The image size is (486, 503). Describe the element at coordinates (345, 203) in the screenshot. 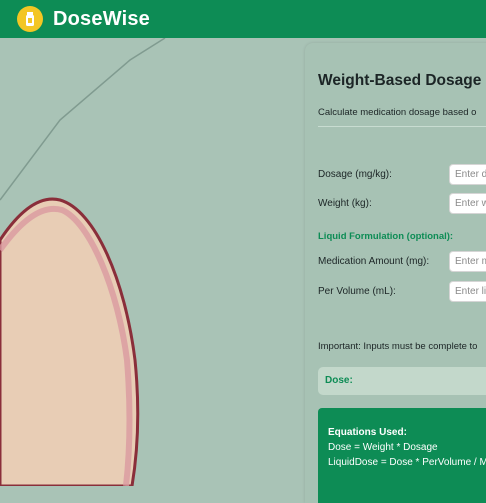

I see `weight-label: Weight (kg):` at that location.